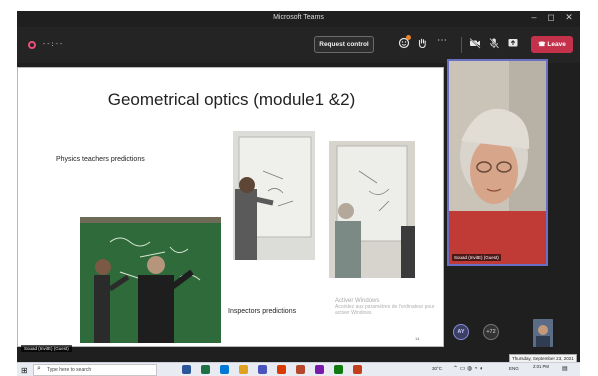 The width and height of the screenshot is (598, 376). I want to click on more-participants-badge: +72, so click(491, 332).